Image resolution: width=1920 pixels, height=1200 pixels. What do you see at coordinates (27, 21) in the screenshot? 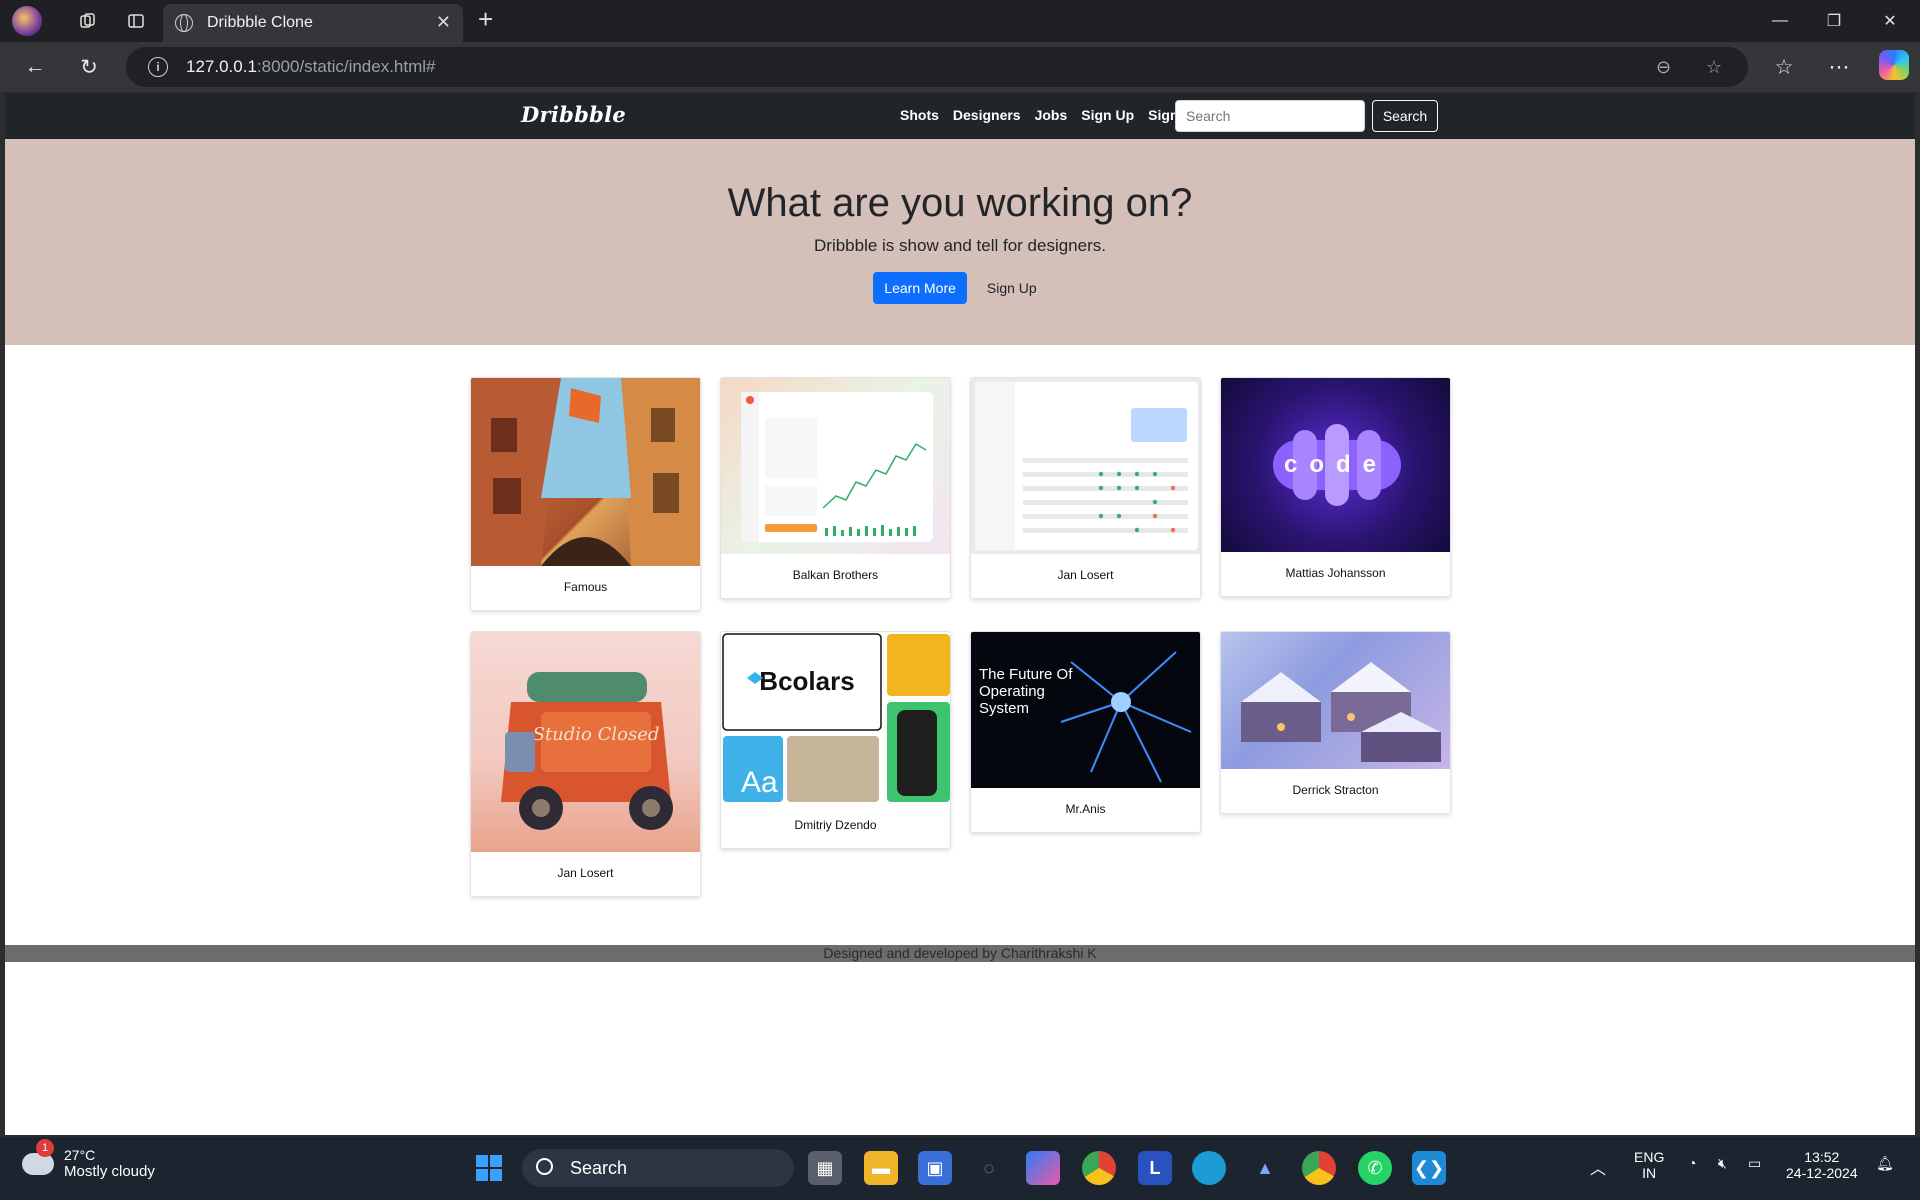
I see `profile-avatar` at bounding box center [27, 21].